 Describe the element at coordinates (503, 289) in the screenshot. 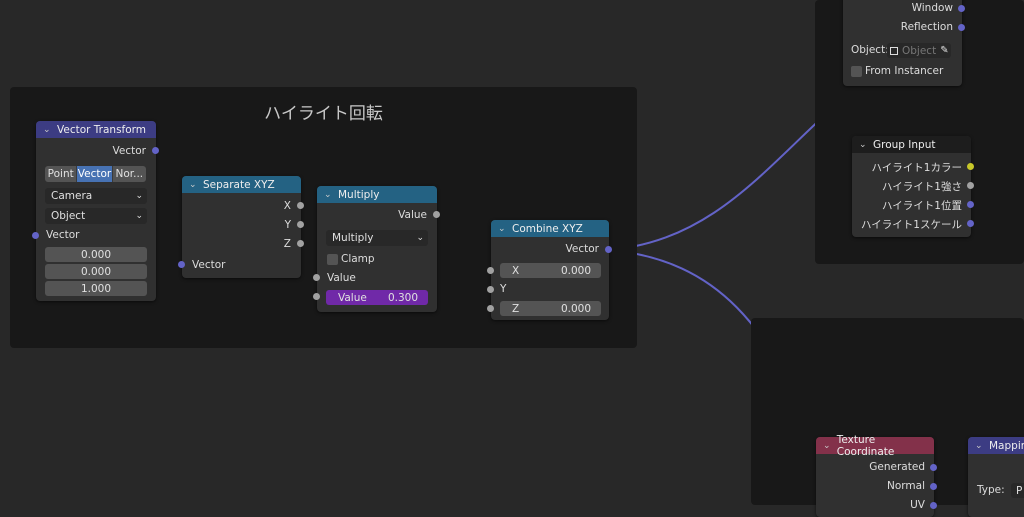

I see `y-label: Y` at that location.